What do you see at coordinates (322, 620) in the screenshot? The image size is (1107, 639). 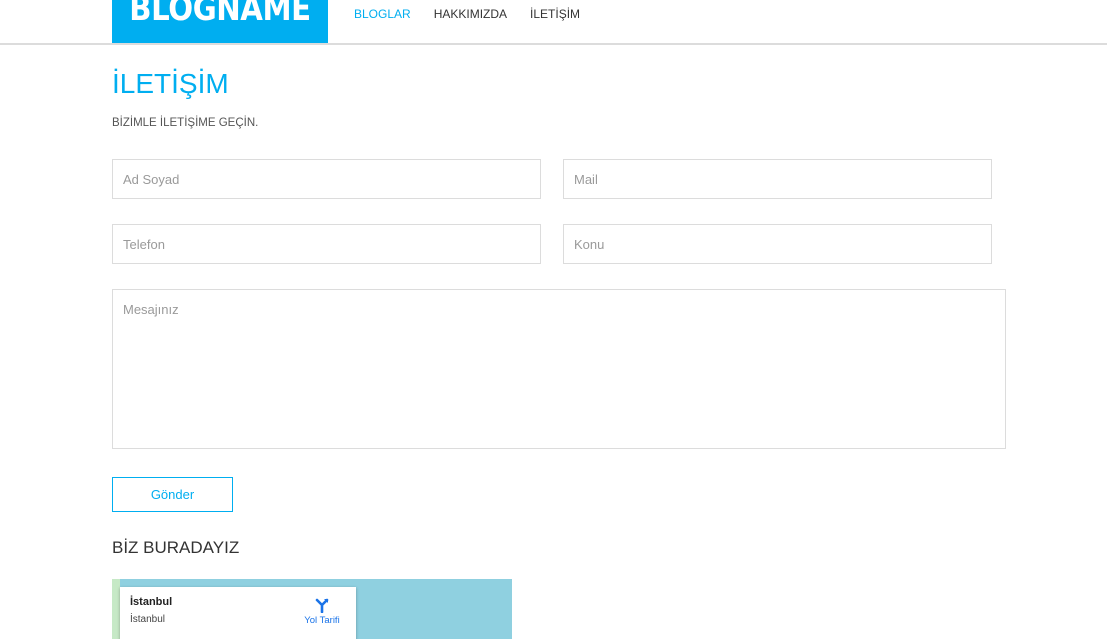 I see `directions-label: Yol Tarifi` at bounding box center [322, 620].